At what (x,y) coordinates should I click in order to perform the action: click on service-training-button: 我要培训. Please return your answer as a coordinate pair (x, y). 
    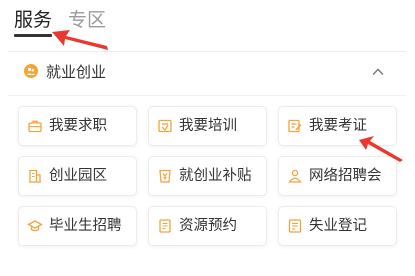
    Looking at the image, I should click on (207, 126).